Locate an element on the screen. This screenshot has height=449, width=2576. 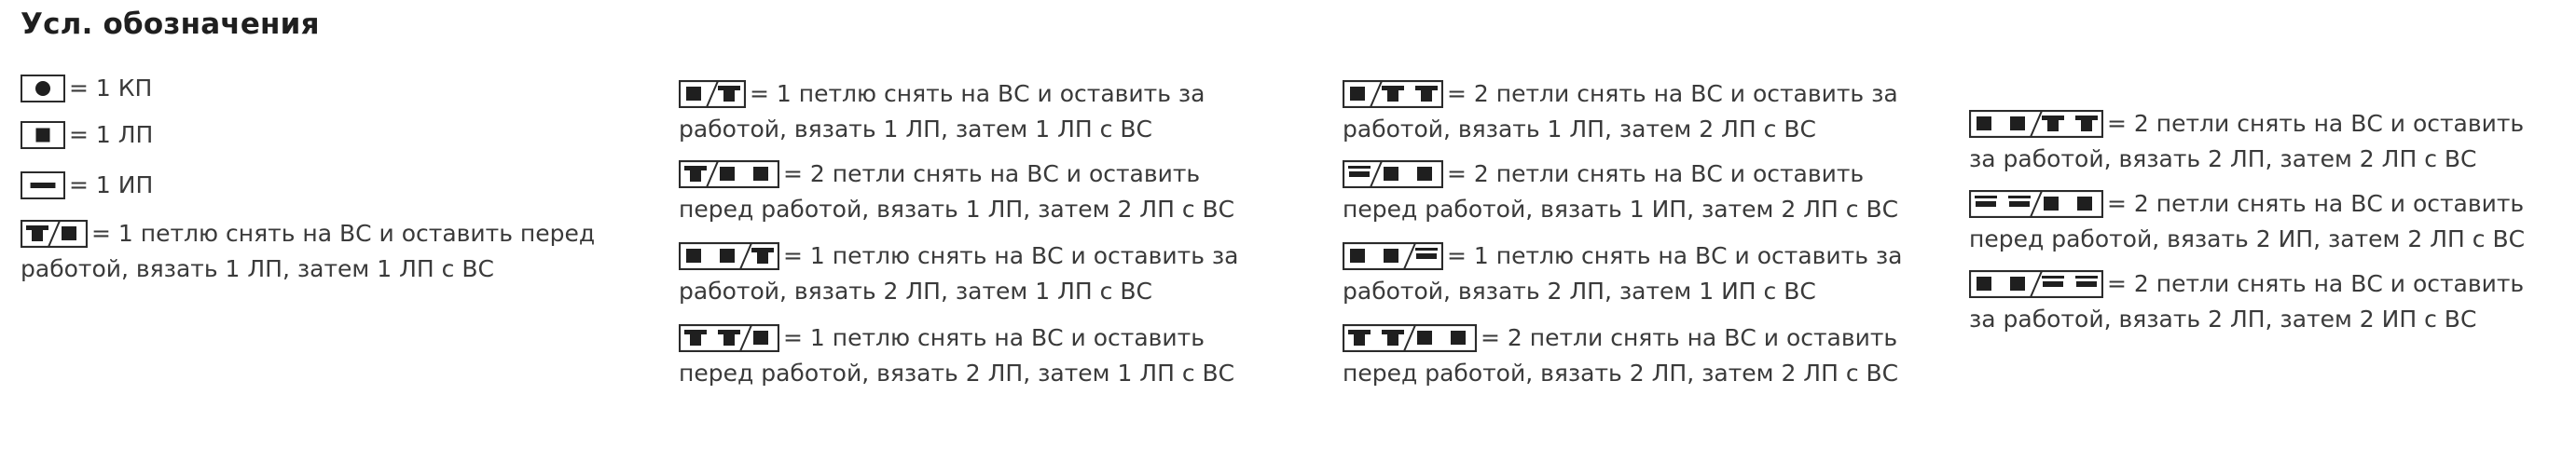
cross-1-1-back-icon is located at coordinates (712, 94).